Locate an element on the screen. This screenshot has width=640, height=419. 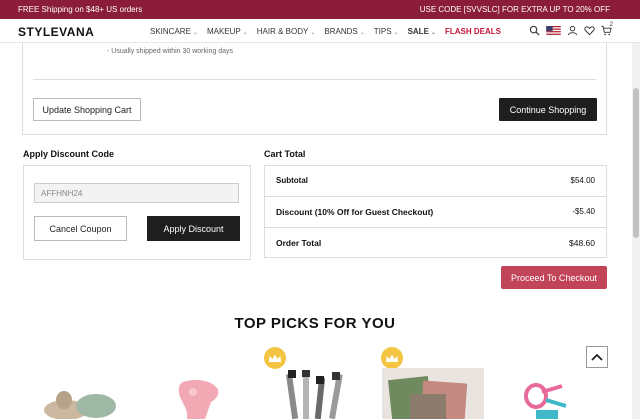
nav-item-label: HAIR & BODY is located at coordinates (282, 31).